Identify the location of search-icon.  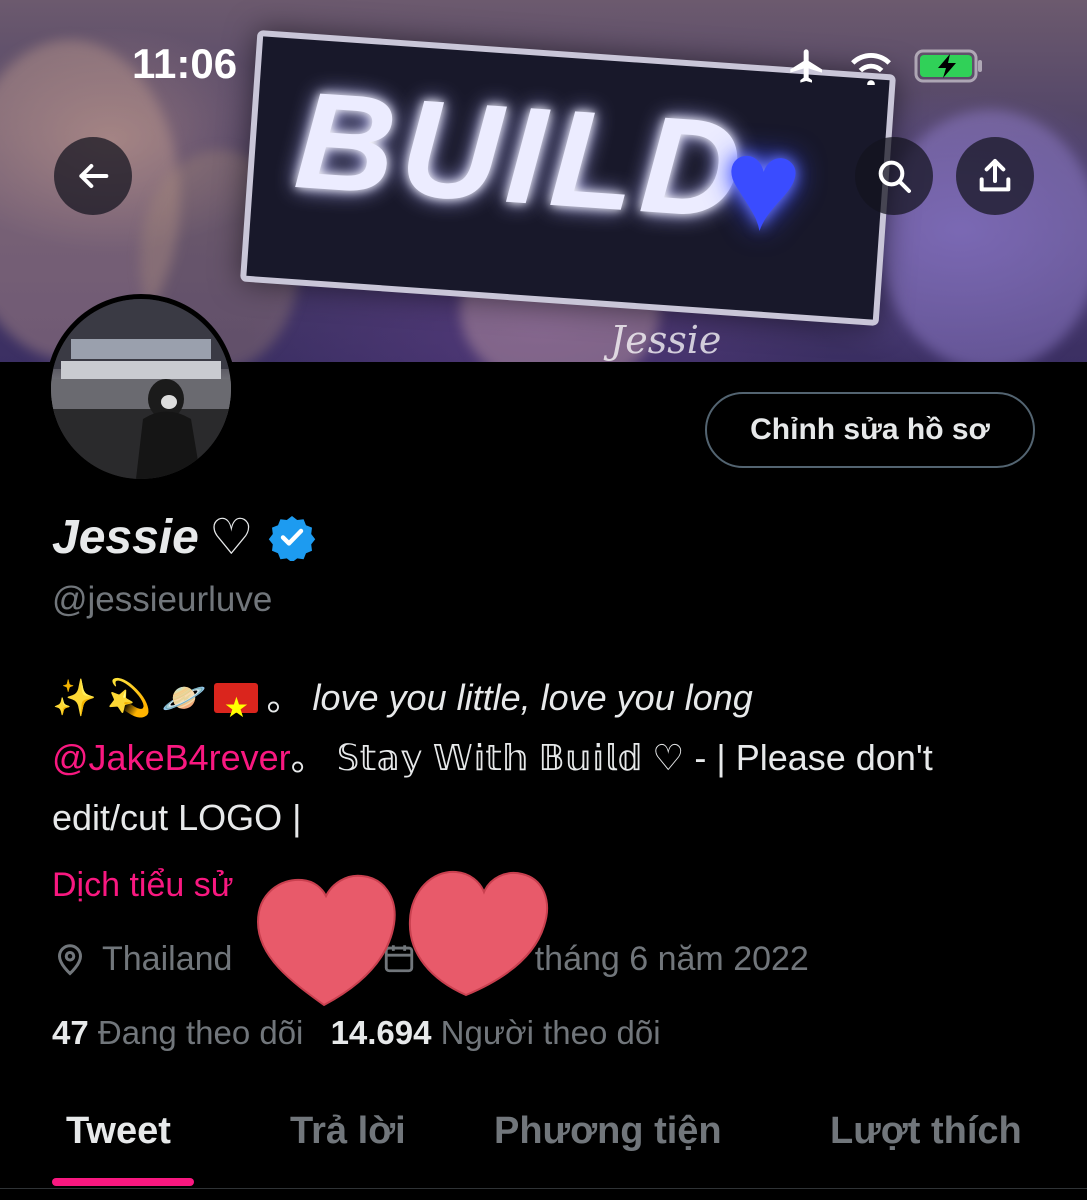
(894, 176).